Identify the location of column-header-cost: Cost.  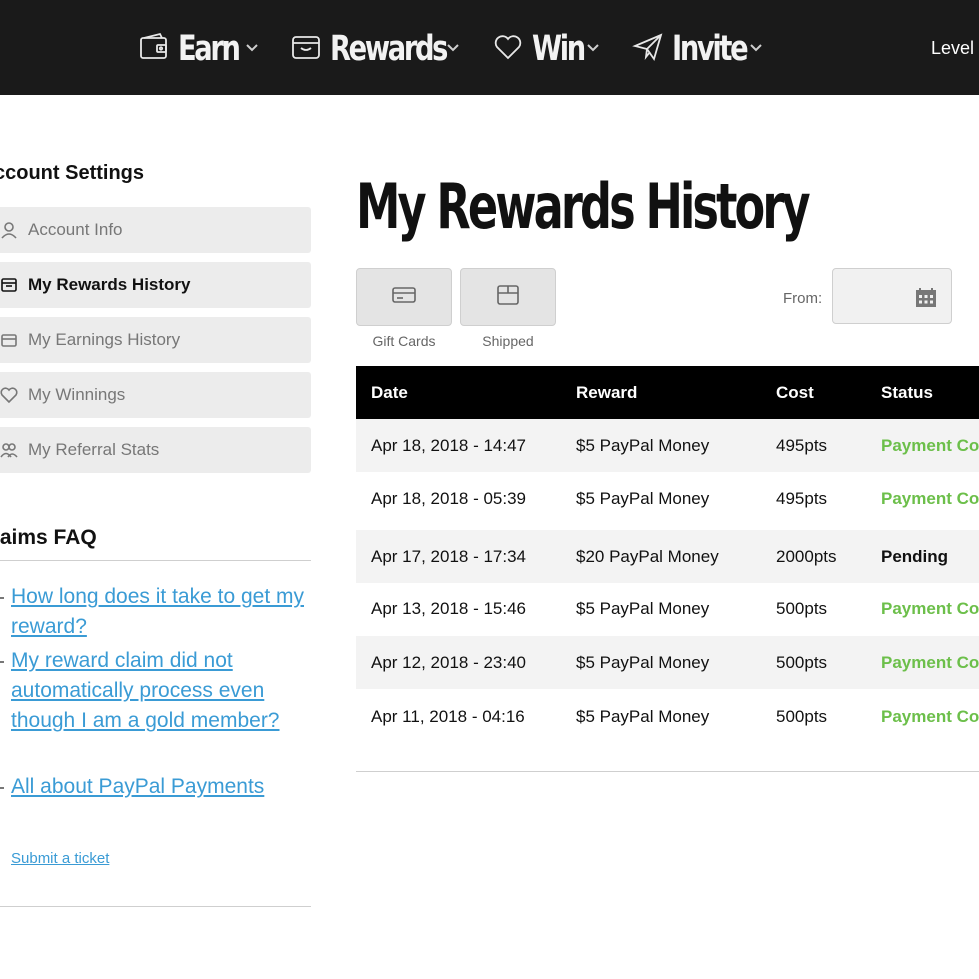
(795, 393).